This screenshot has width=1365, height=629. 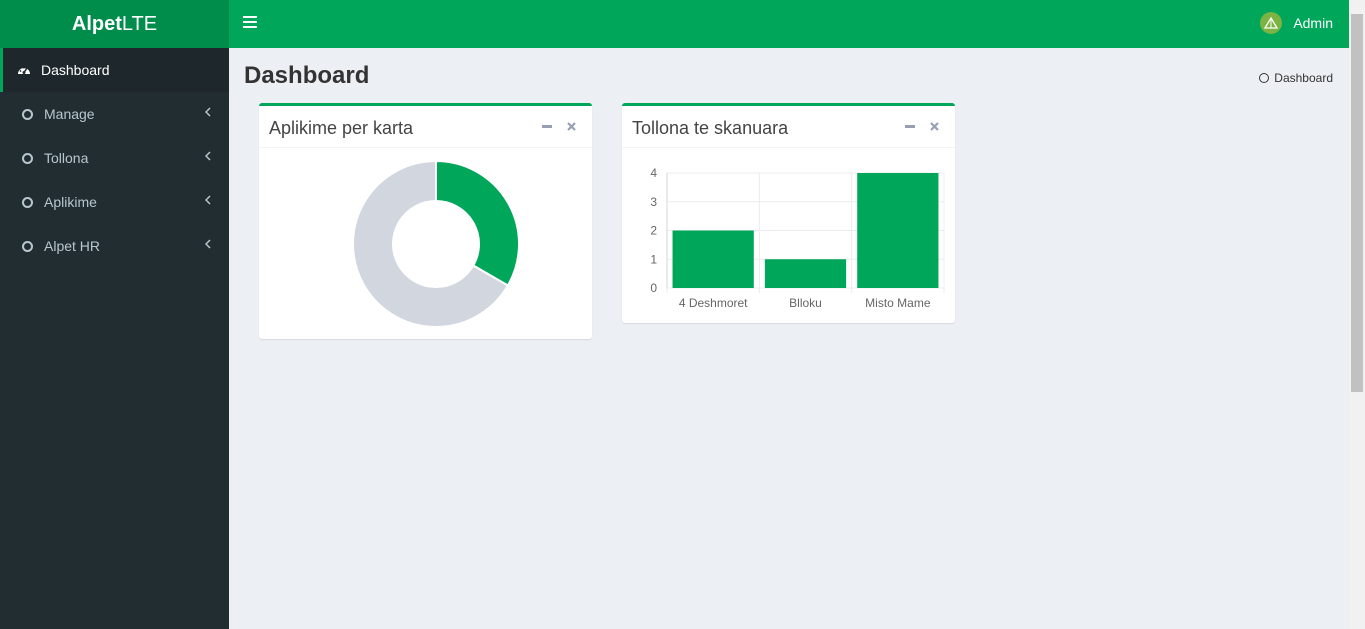 I want to click on avatar, so click(x=1271, y=23).